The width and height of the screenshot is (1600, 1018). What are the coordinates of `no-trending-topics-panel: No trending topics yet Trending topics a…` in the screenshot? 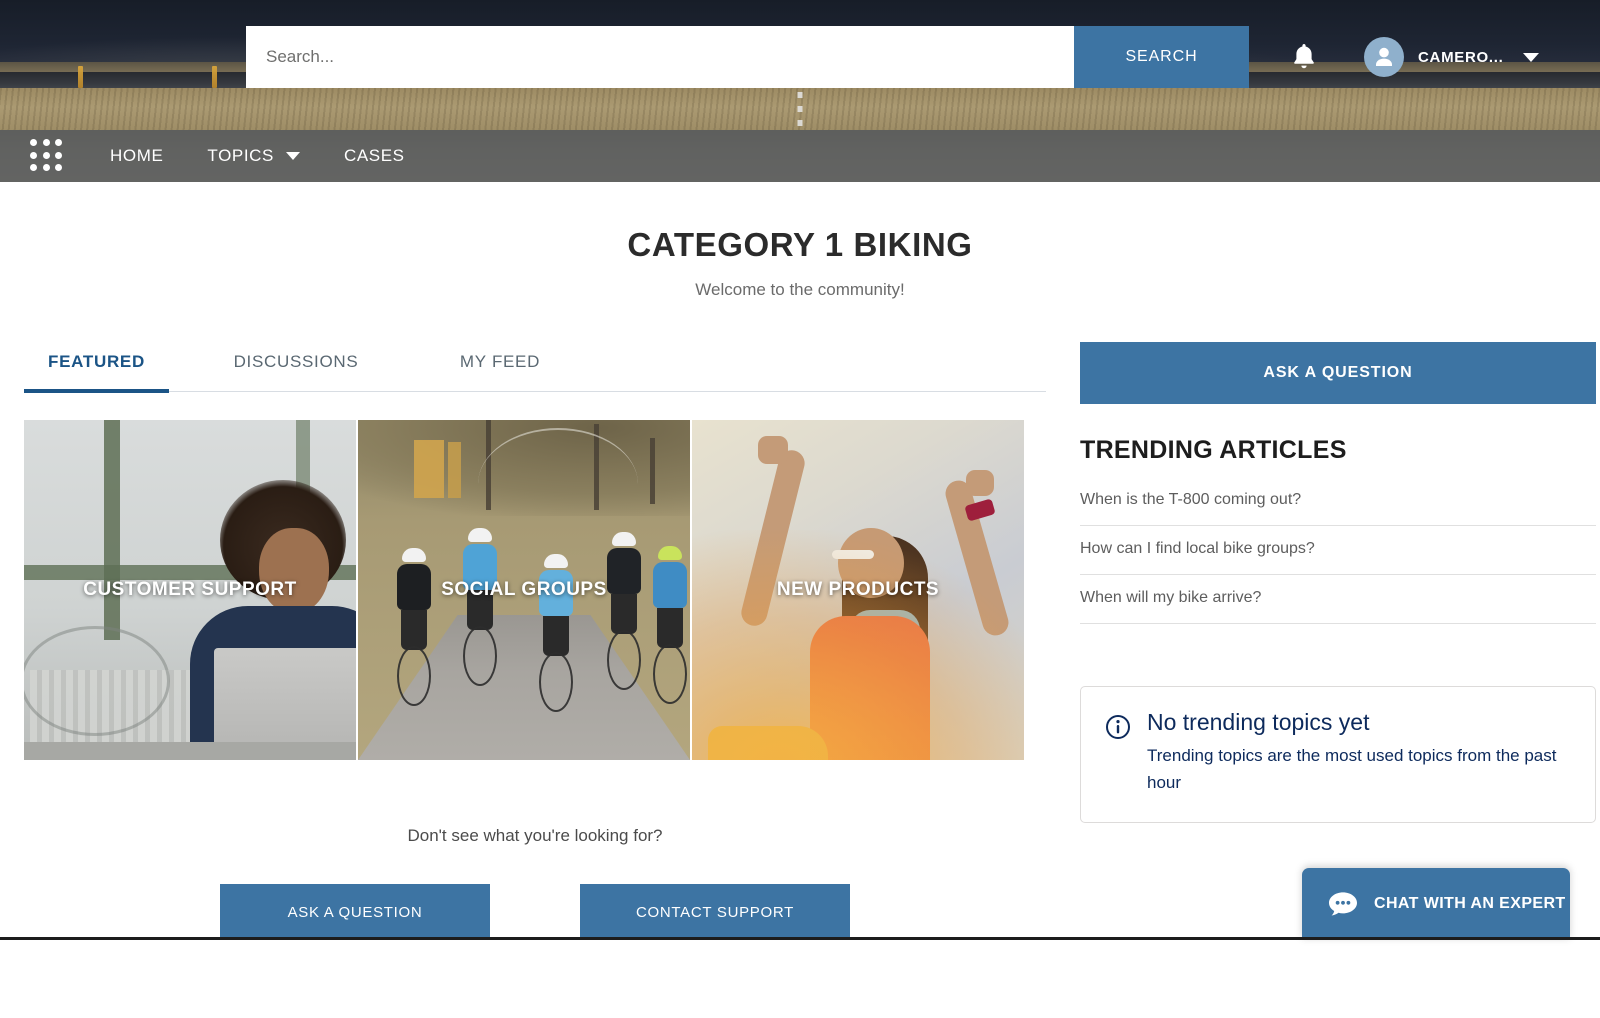 It's located at (1338, 755).